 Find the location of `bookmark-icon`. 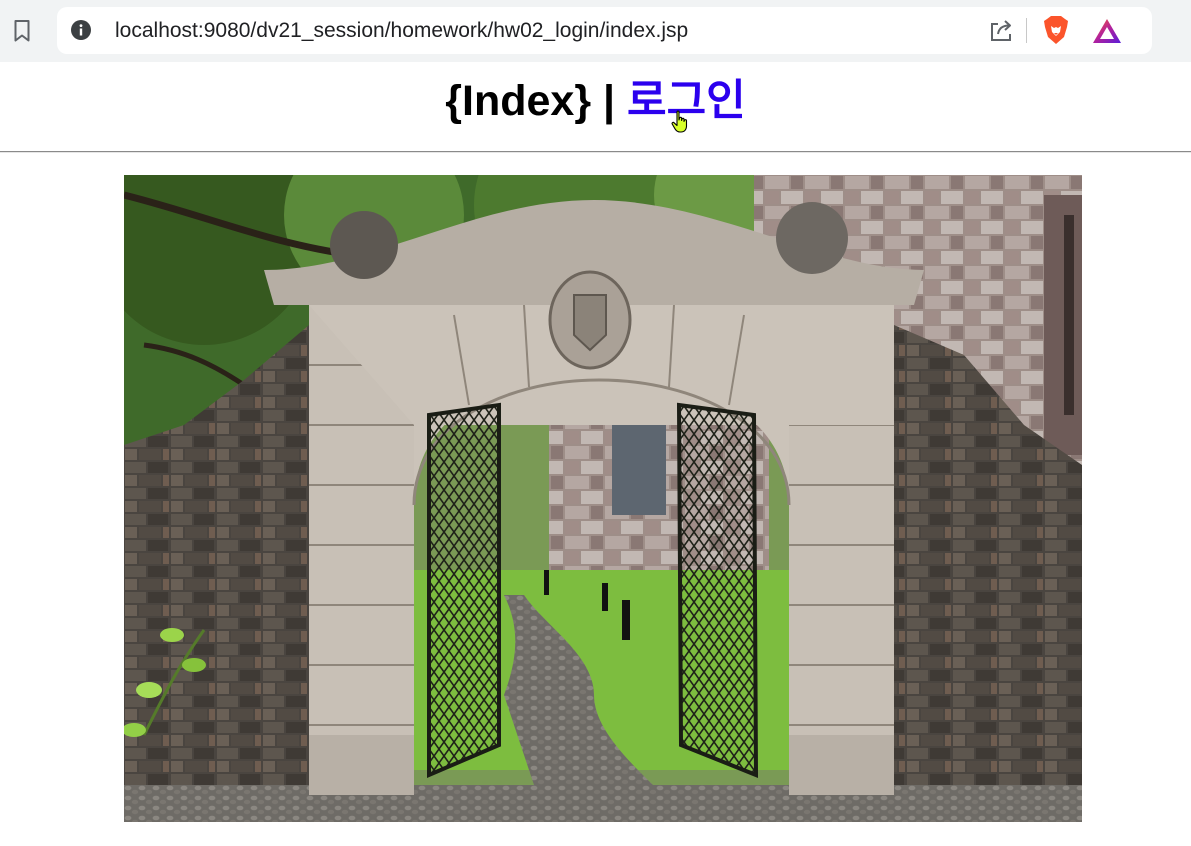

bookmark-icon is located at coordinates (22, 31).